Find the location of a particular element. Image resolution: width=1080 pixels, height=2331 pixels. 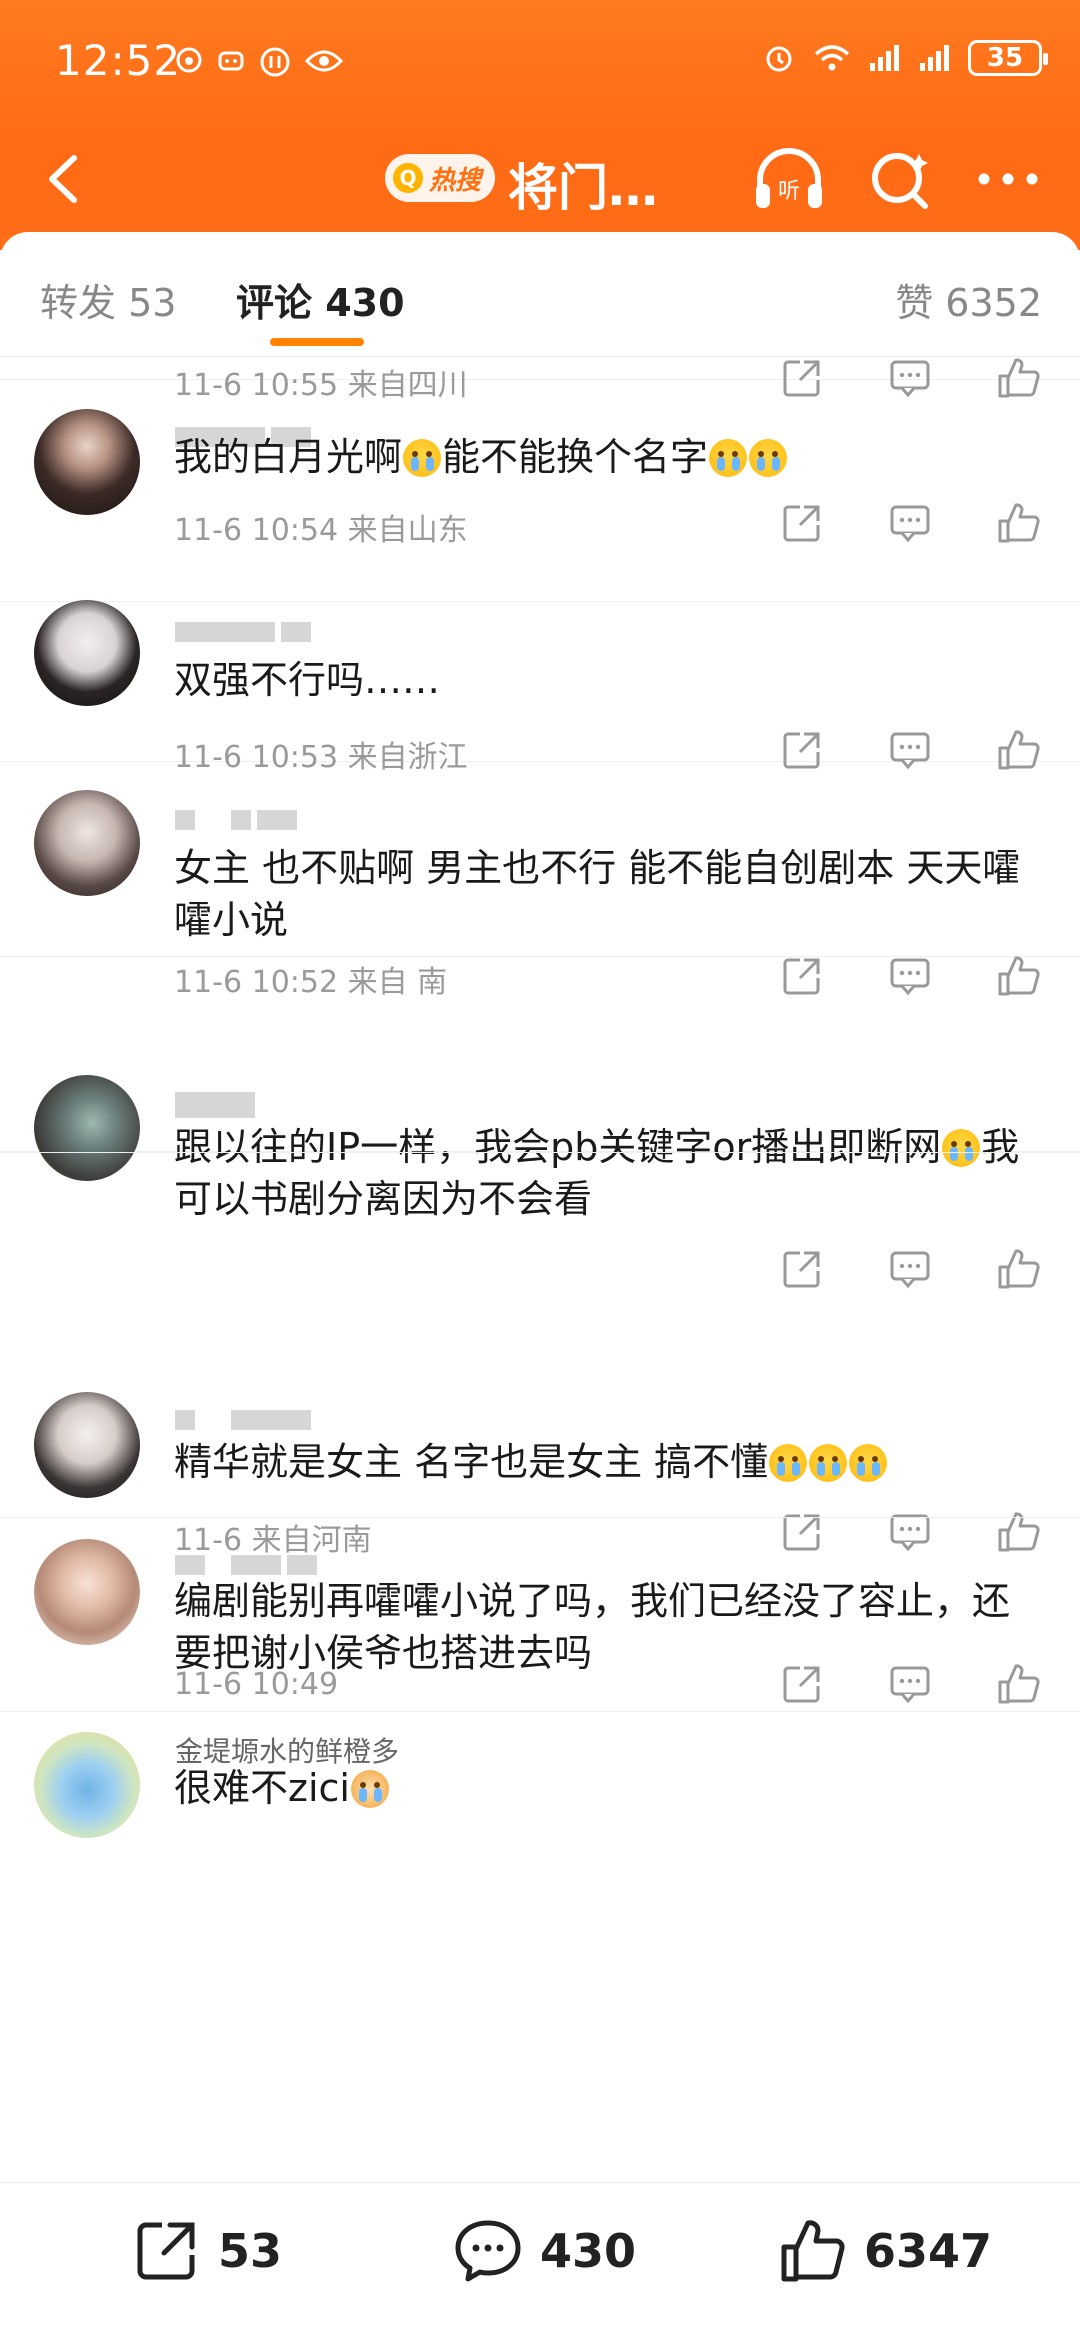

video-icon is located at coordinates (275, 62).